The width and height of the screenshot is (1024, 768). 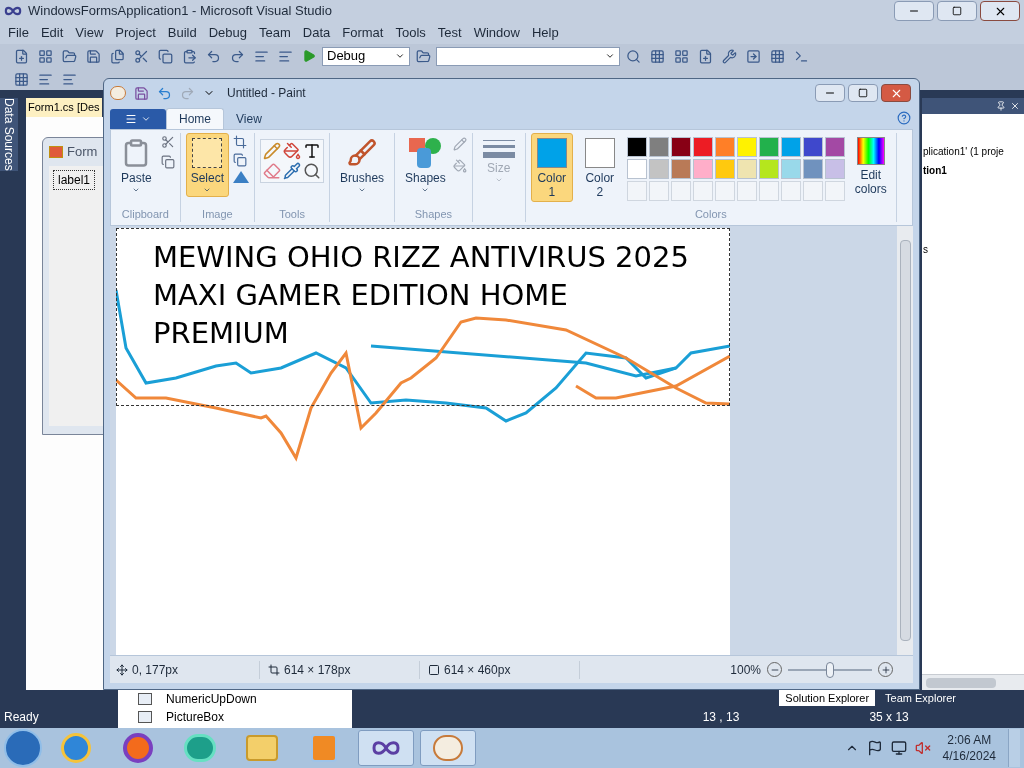 What do you see at coordinates (317, 670) in the screenshot?
I see `selection-size: 614 × 178px` at bounding box center [317, 670].